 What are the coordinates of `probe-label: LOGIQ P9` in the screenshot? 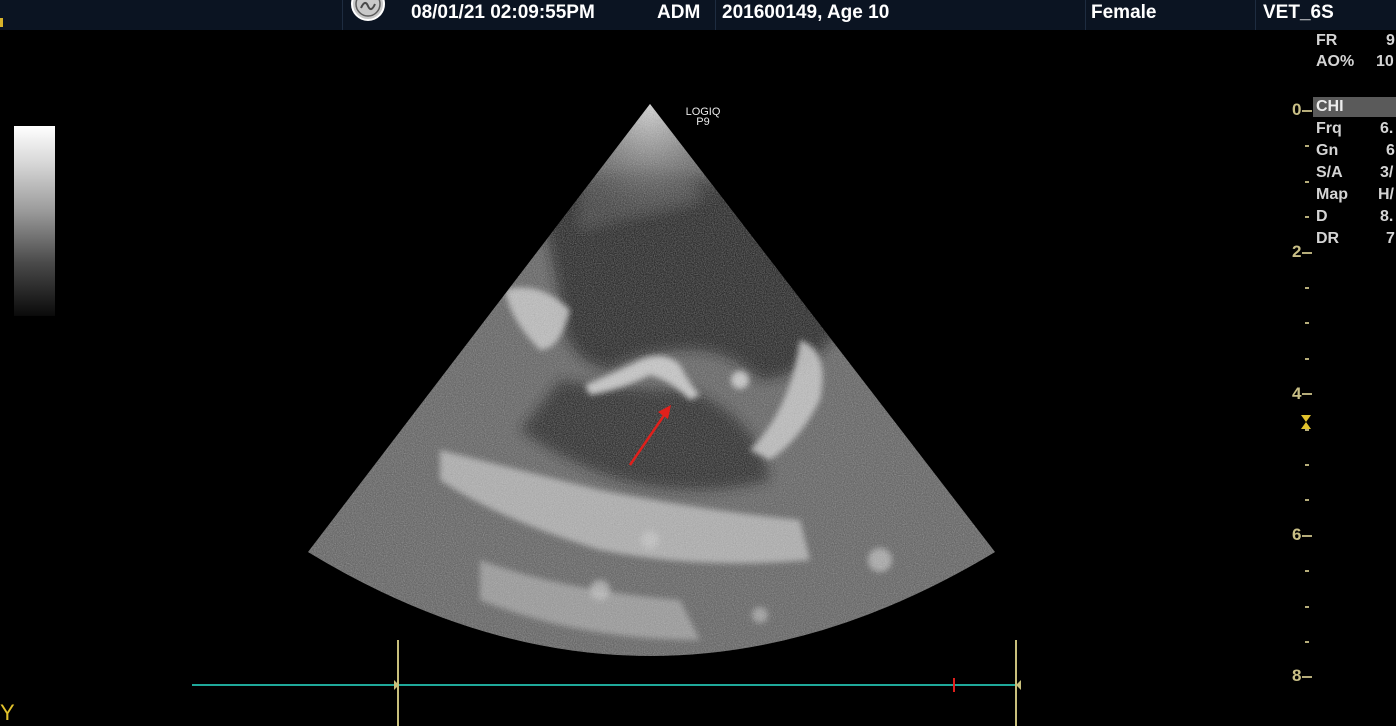 It's located at (703, 117).